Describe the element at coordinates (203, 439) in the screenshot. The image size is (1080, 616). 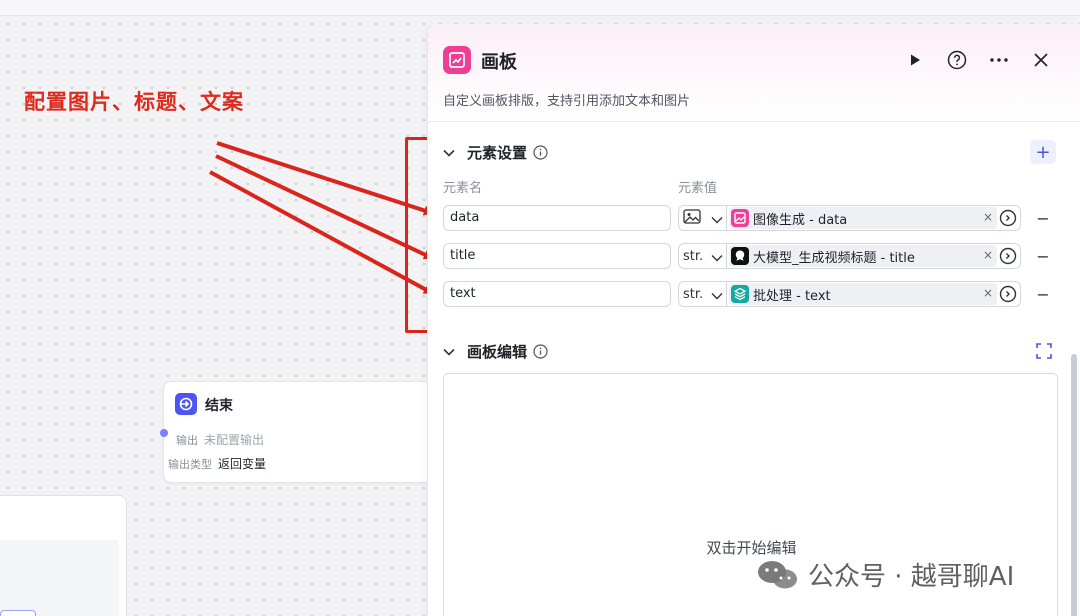
I see `output-row: 输出 未配置输出` at that location.